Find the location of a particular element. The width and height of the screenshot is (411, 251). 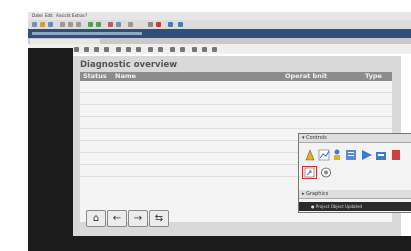

cut-icon is located at coordinates (62, 24).